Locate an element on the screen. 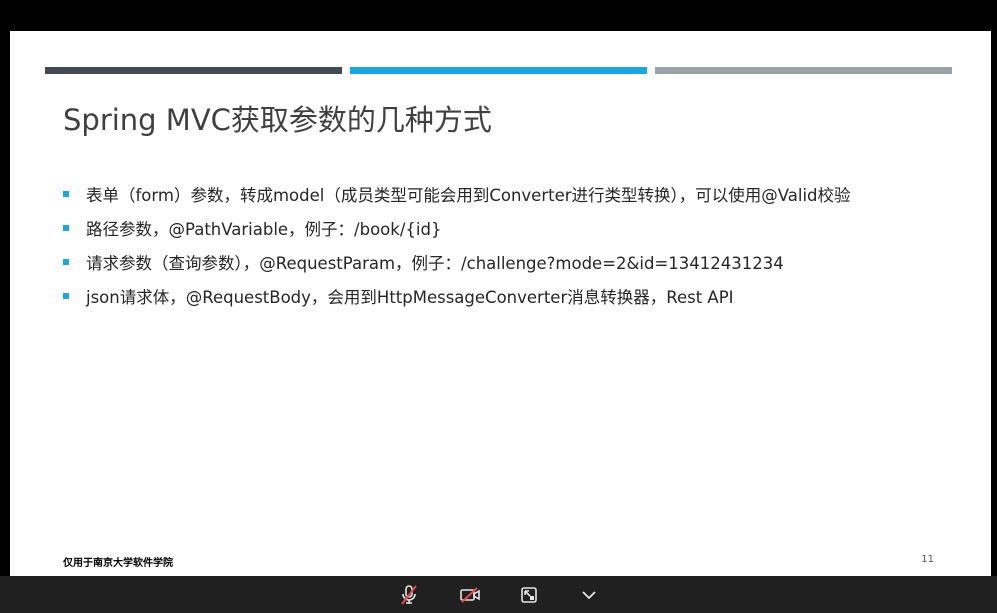 The image size is (997, 613). camera-off-icon is located at coordinates (470, 595).